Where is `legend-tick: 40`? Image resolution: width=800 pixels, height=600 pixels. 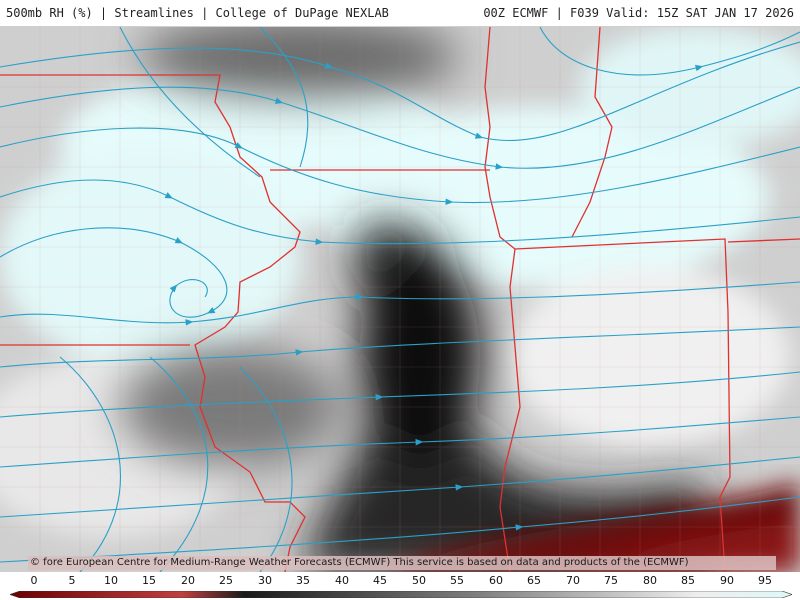
legend-tick: 40 is located at coordinates (342, 580).